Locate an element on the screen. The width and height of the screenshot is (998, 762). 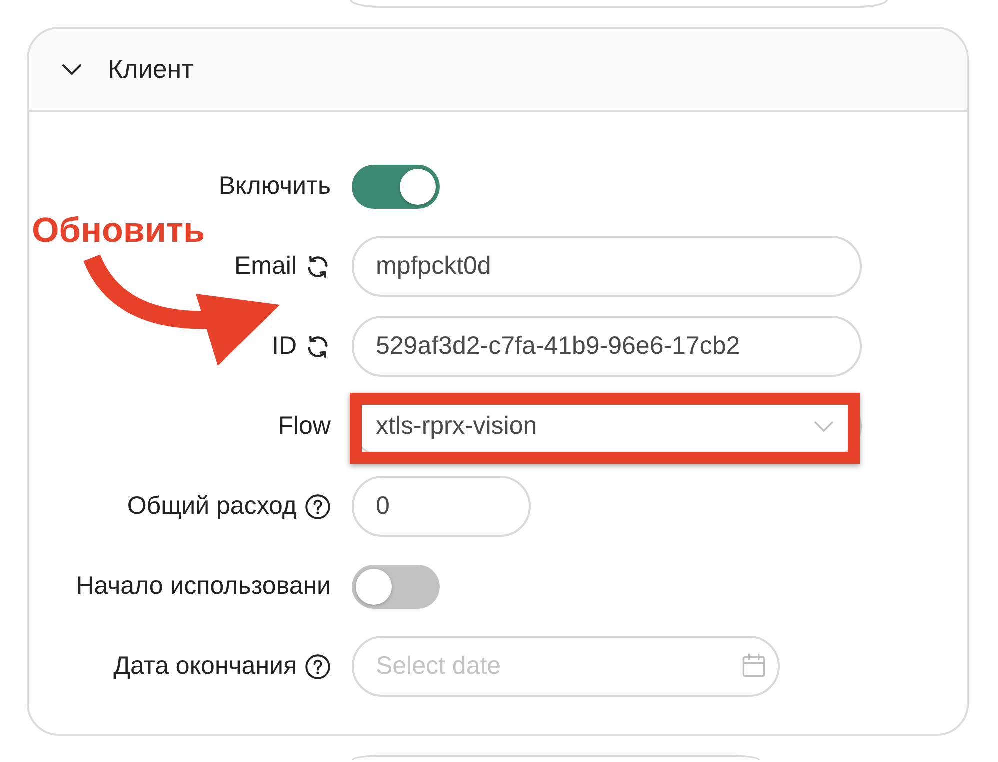
panel-title: Клиент is located at coordinates (151, 69).